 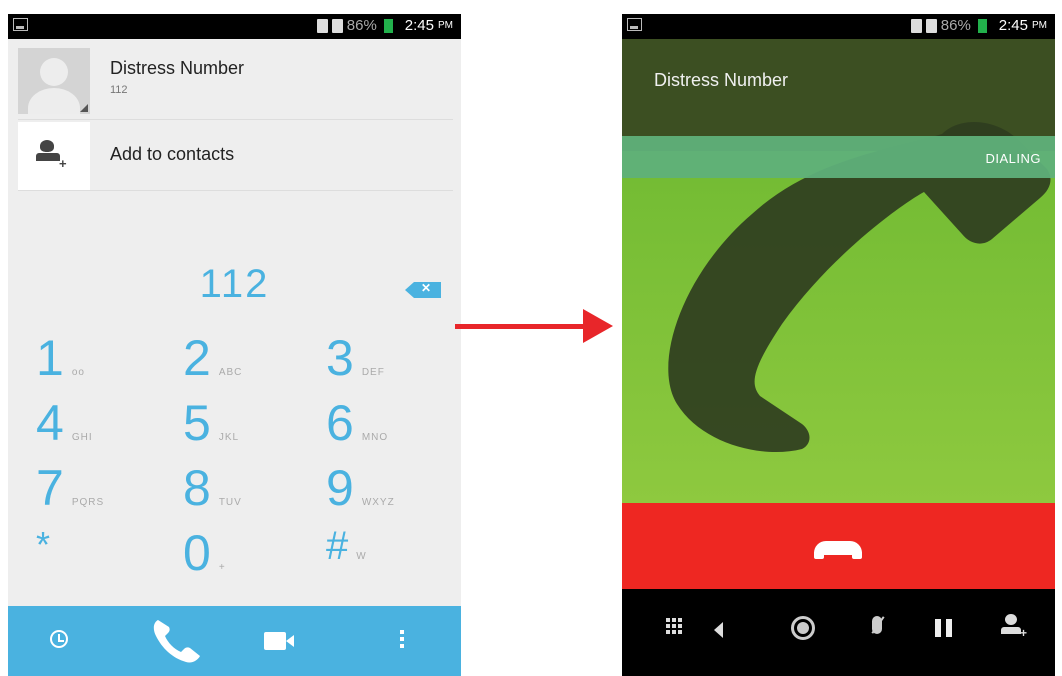 What do you see at coordinates (70, 489) in the screenshot?
I see `key-7: 7 PQRS` at bounding box center [70, 489].